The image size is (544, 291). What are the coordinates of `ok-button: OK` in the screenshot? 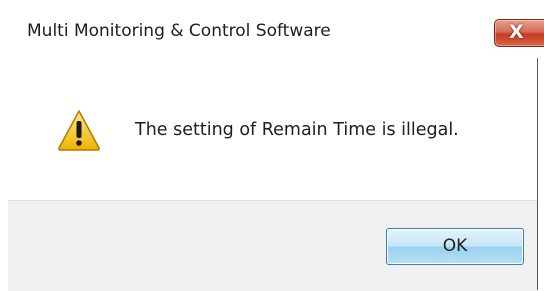 It's located at (455, 246).